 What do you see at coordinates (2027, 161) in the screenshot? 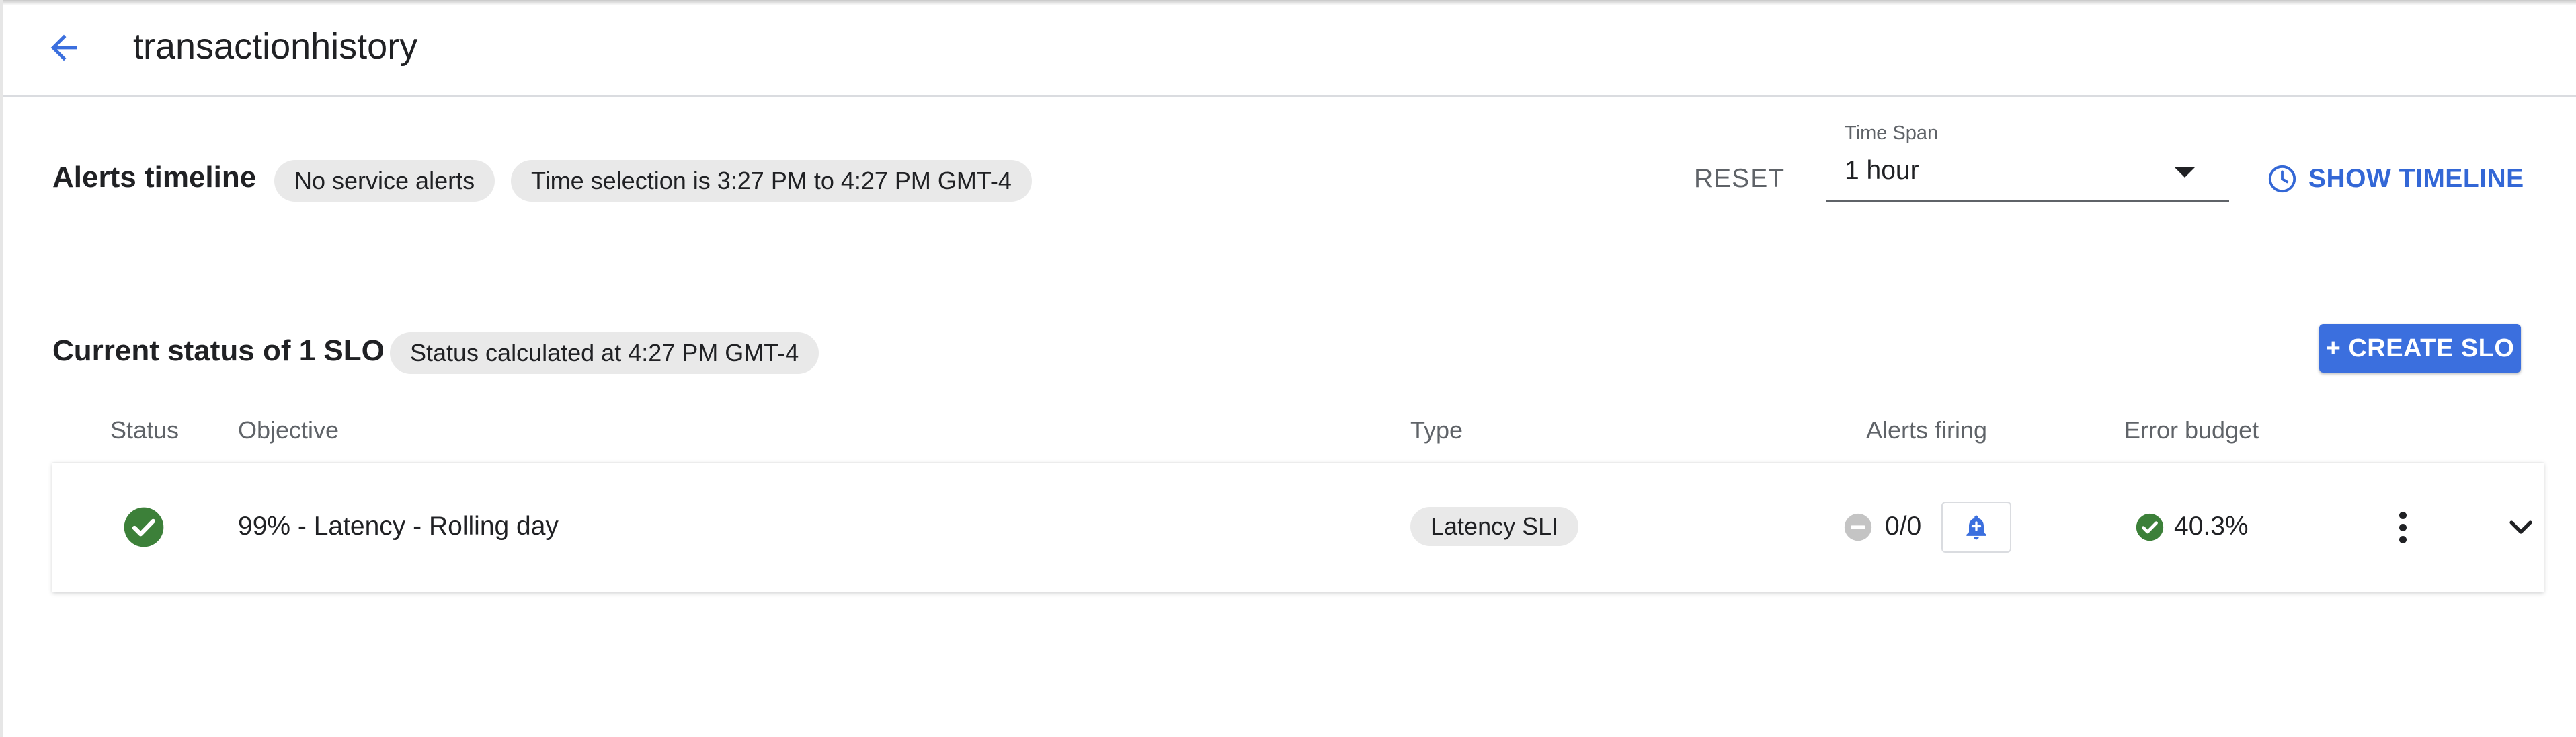
I see `time-span-select: Time Span 1 hour` at bounding box center [2027, 161].